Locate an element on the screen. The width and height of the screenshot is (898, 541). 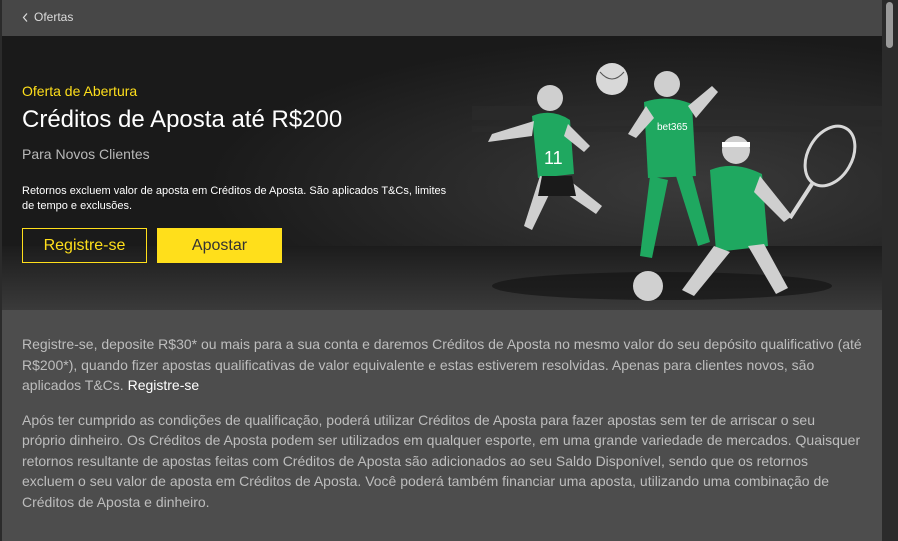
inline-register-link: Registre-se is located at coordinates (164, 385).